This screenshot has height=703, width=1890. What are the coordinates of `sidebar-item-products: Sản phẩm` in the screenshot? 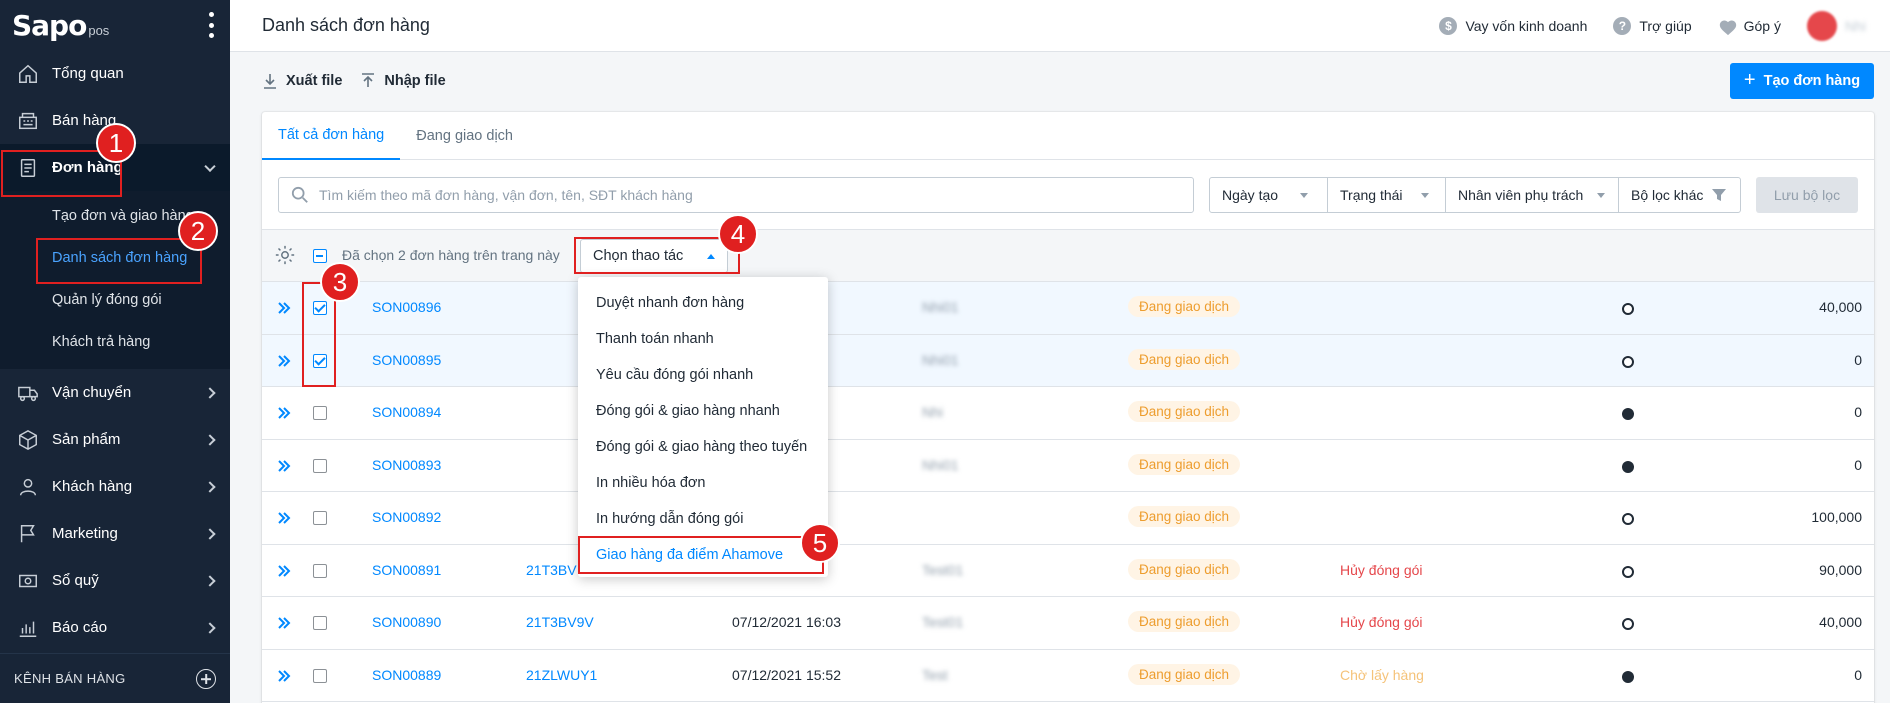 It's located at (115, 439).